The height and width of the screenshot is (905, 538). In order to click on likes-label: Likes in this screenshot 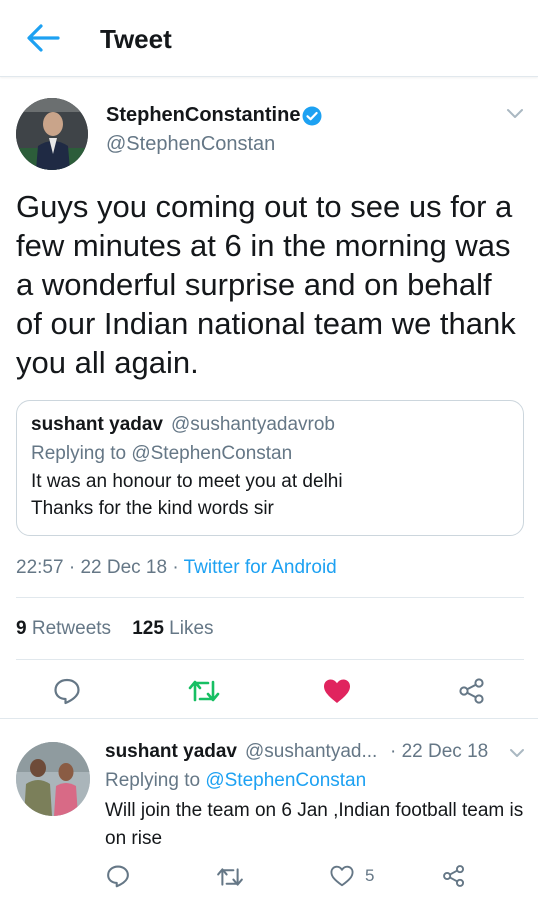, I will do `click(191, 628)`.